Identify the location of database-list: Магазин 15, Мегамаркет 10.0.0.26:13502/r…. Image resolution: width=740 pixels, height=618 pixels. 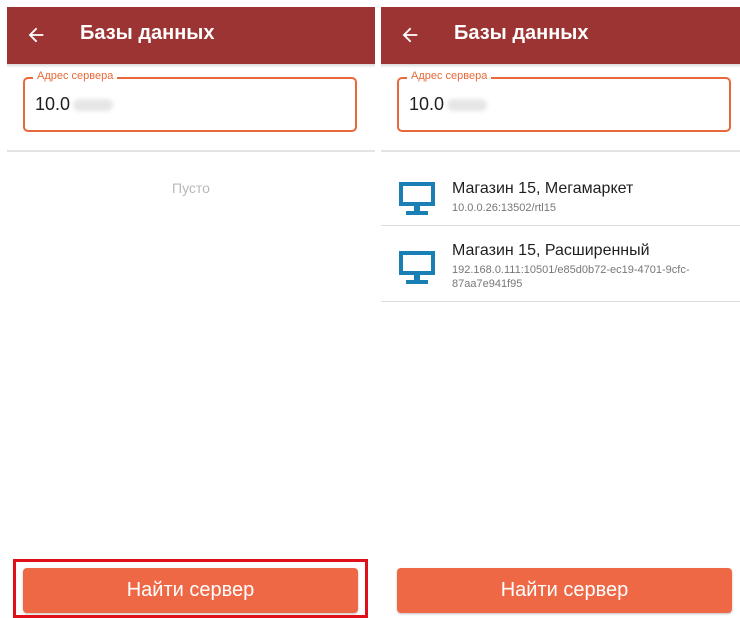
(560, 233).